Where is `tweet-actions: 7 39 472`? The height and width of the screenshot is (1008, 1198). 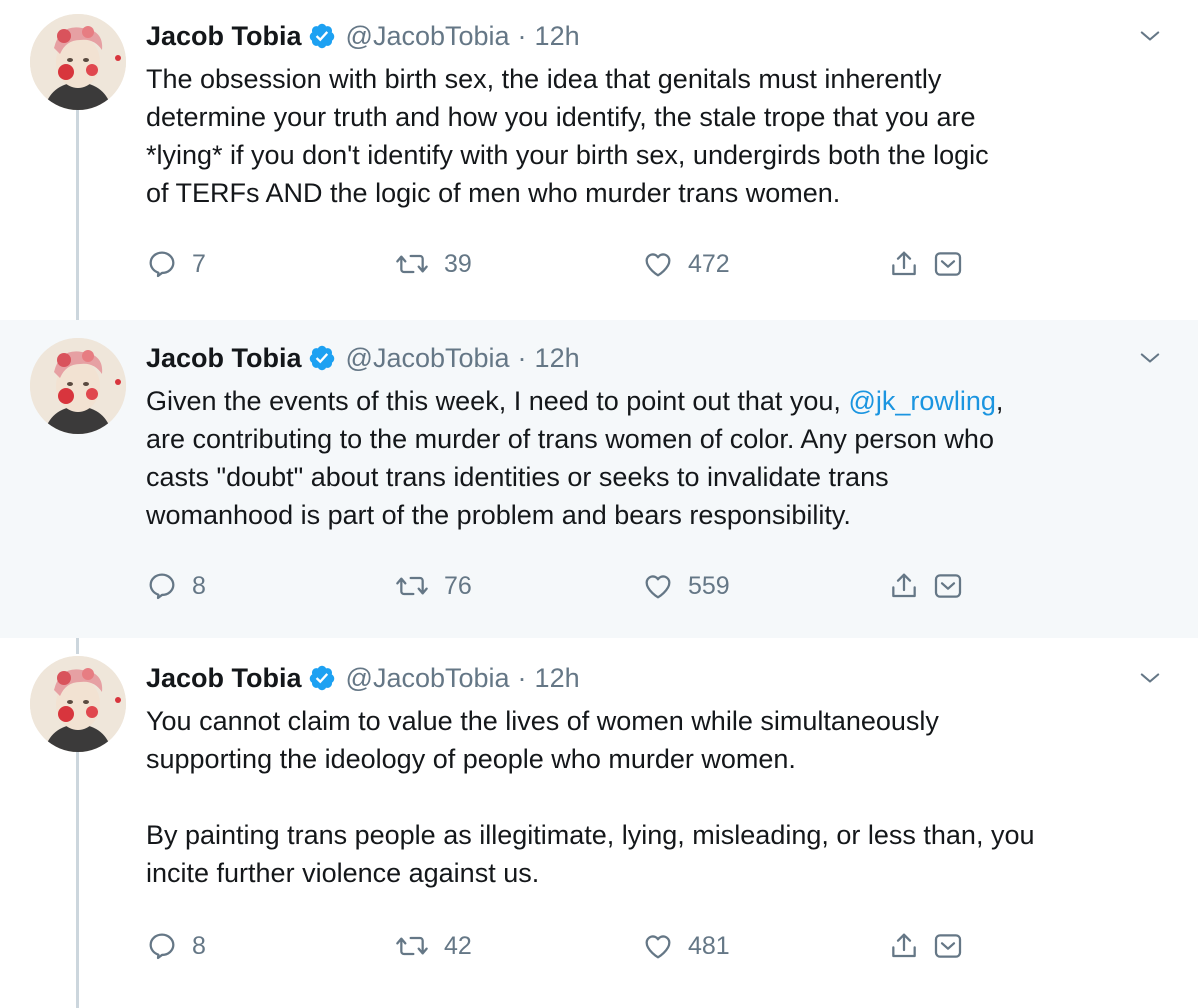
tweet-actions: 7 39 472 is located at coordinates (566, 264).